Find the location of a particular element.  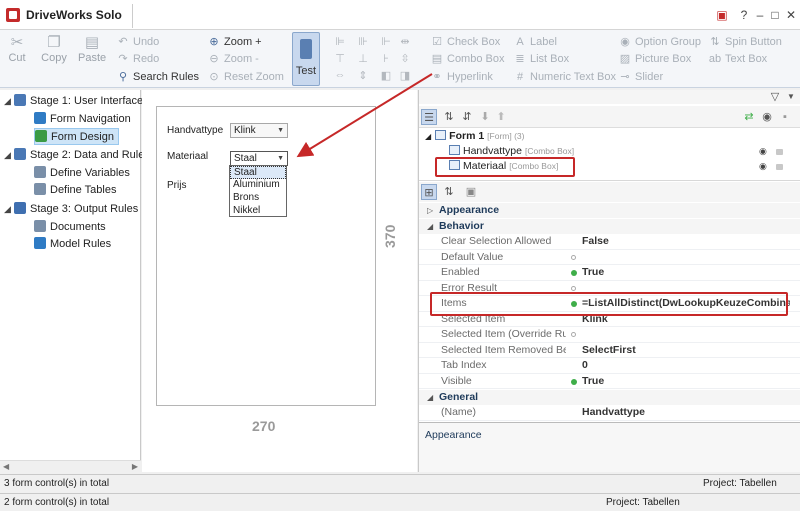

zoom-in-button: ⊕ Zoom + is located at coordinates (234, 42).